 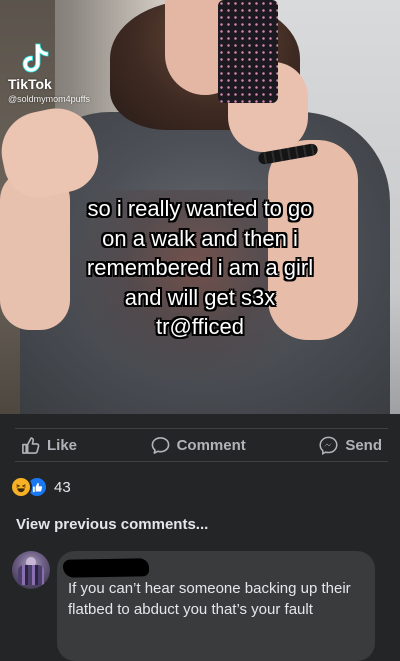 What do you see at coordinates (363, 445) in the screenshot?
I see `send-button-label: Send` at bounding box center [363, 445].